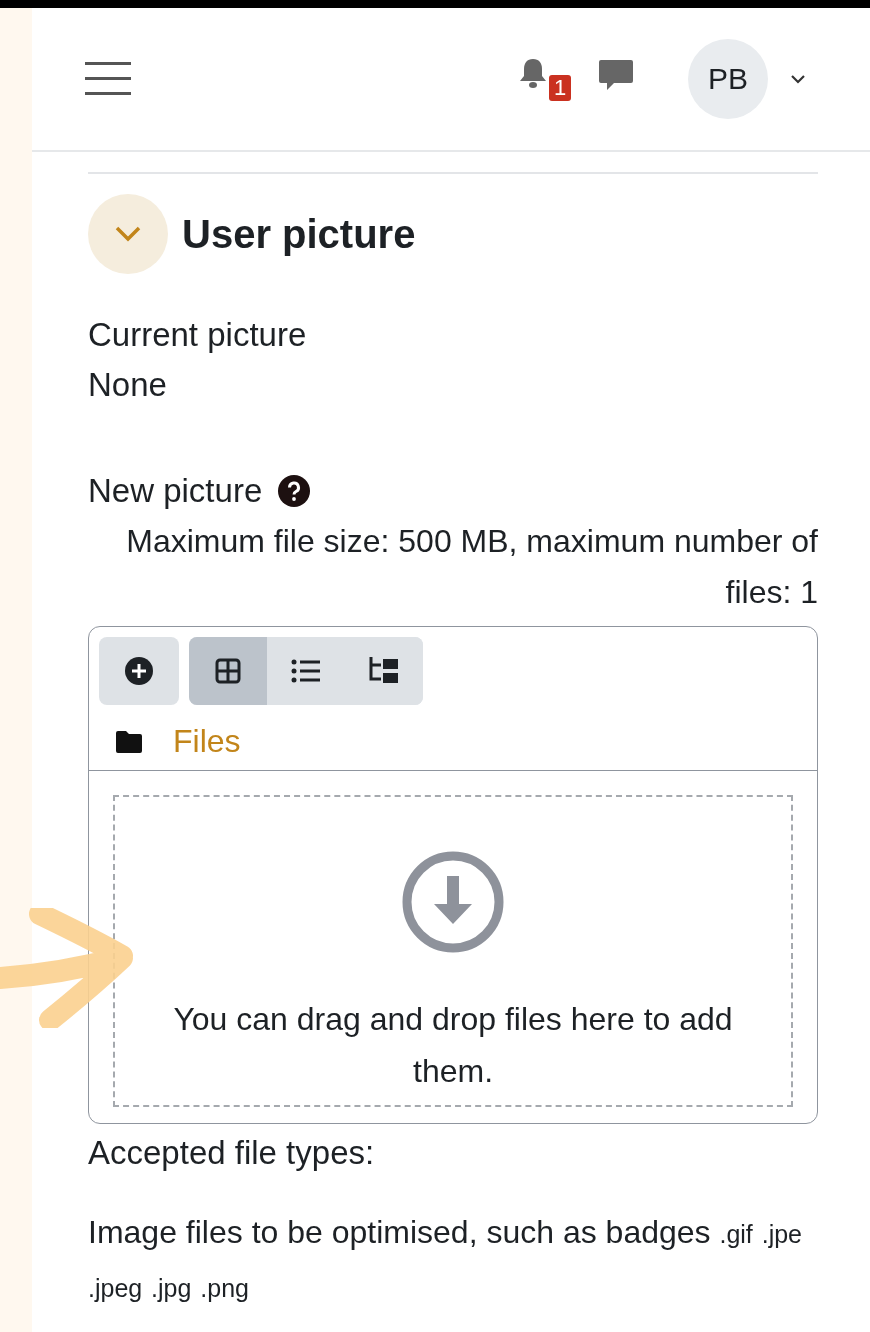 The width and height of the screenshot is (870, 1332). What do you see at coordinates (471, 567) in the screenshot?
I see `file-limits-text: Maximum file size: 500 MB, maximum number of files: 1` at bounding box center [471, 567].